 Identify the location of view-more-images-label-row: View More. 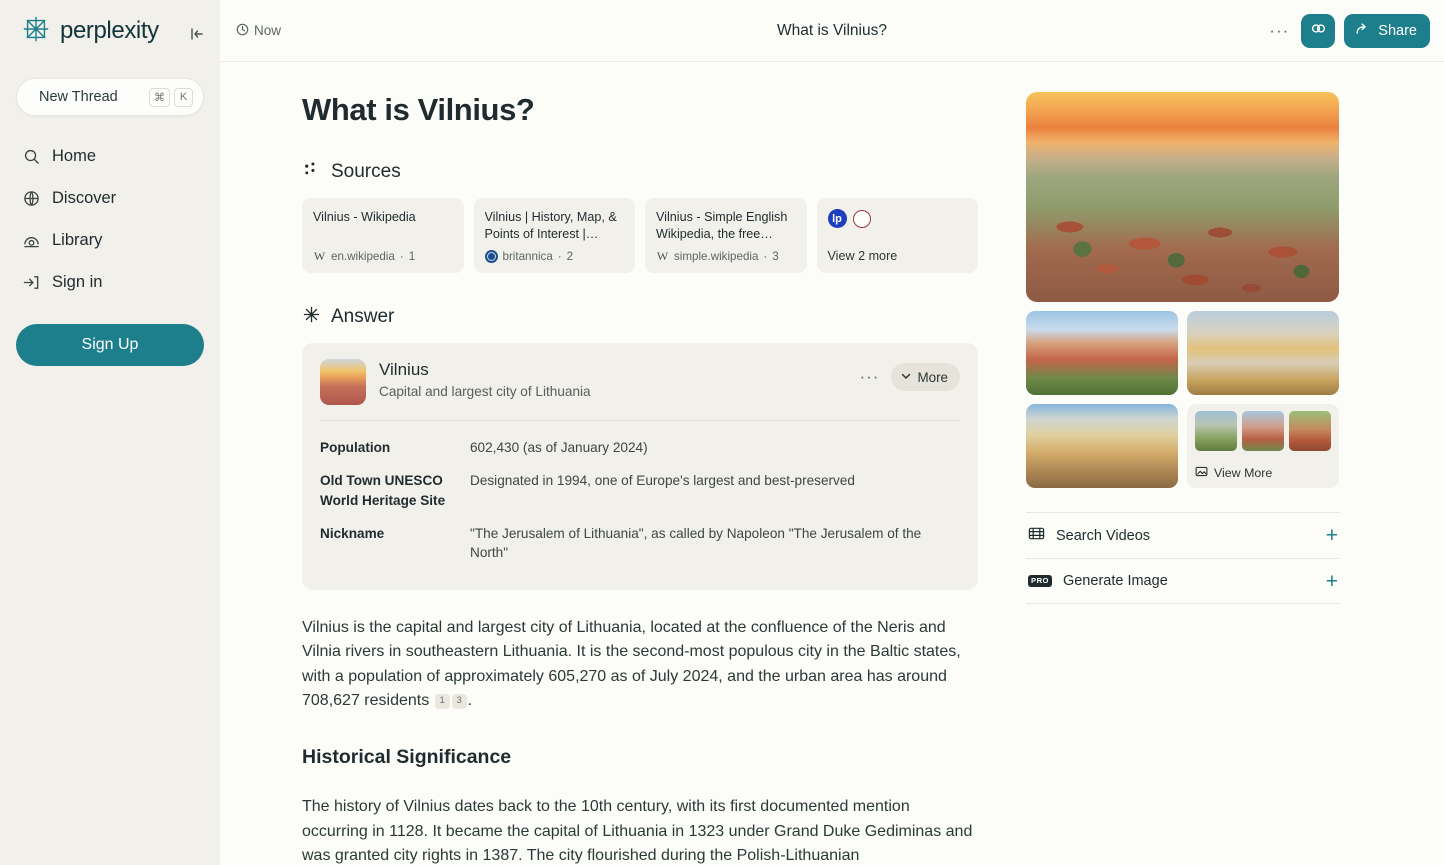
(1263, 473).